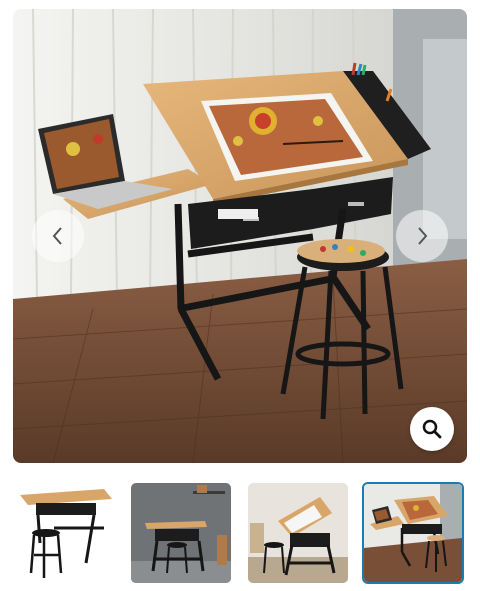  I want to click on desk-tilted-light-room-image, so click(298, 533).